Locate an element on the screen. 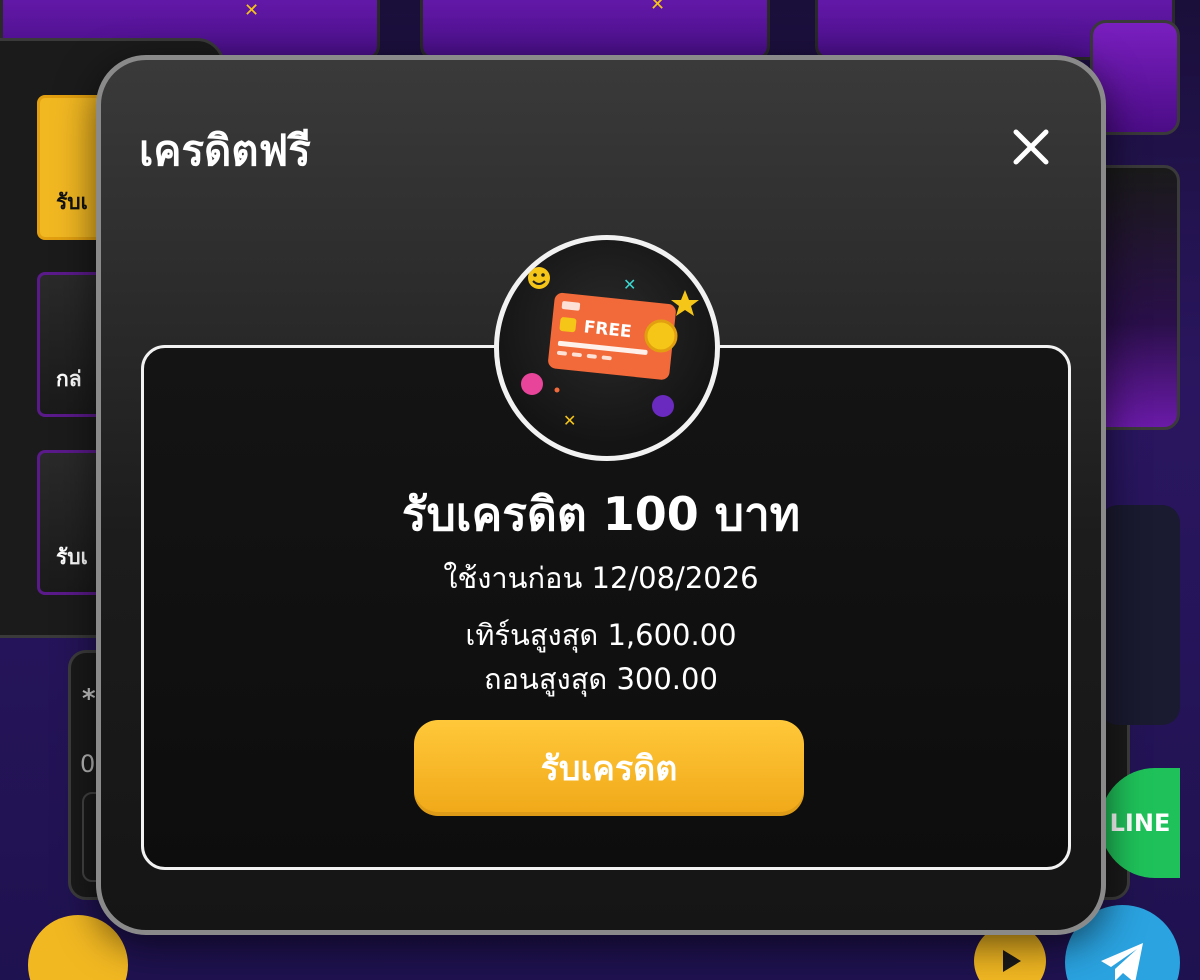 This screenshot has height=980, width=1200. free-credit-badge: ✕ FREE ✕ is located at coordinates (607, 348).